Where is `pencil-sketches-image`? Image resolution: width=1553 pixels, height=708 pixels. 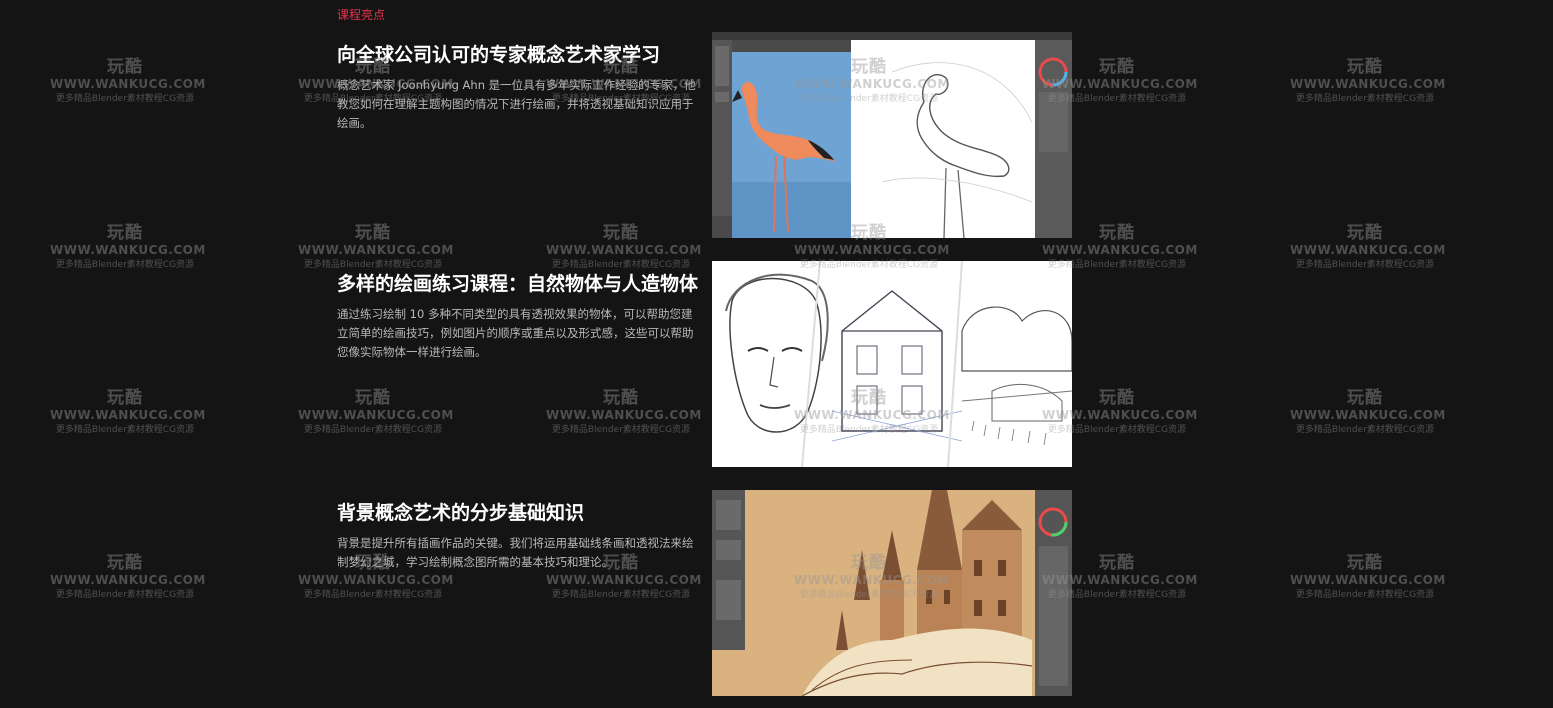
pencil-sketches-image is located at coordinates (892, 364).